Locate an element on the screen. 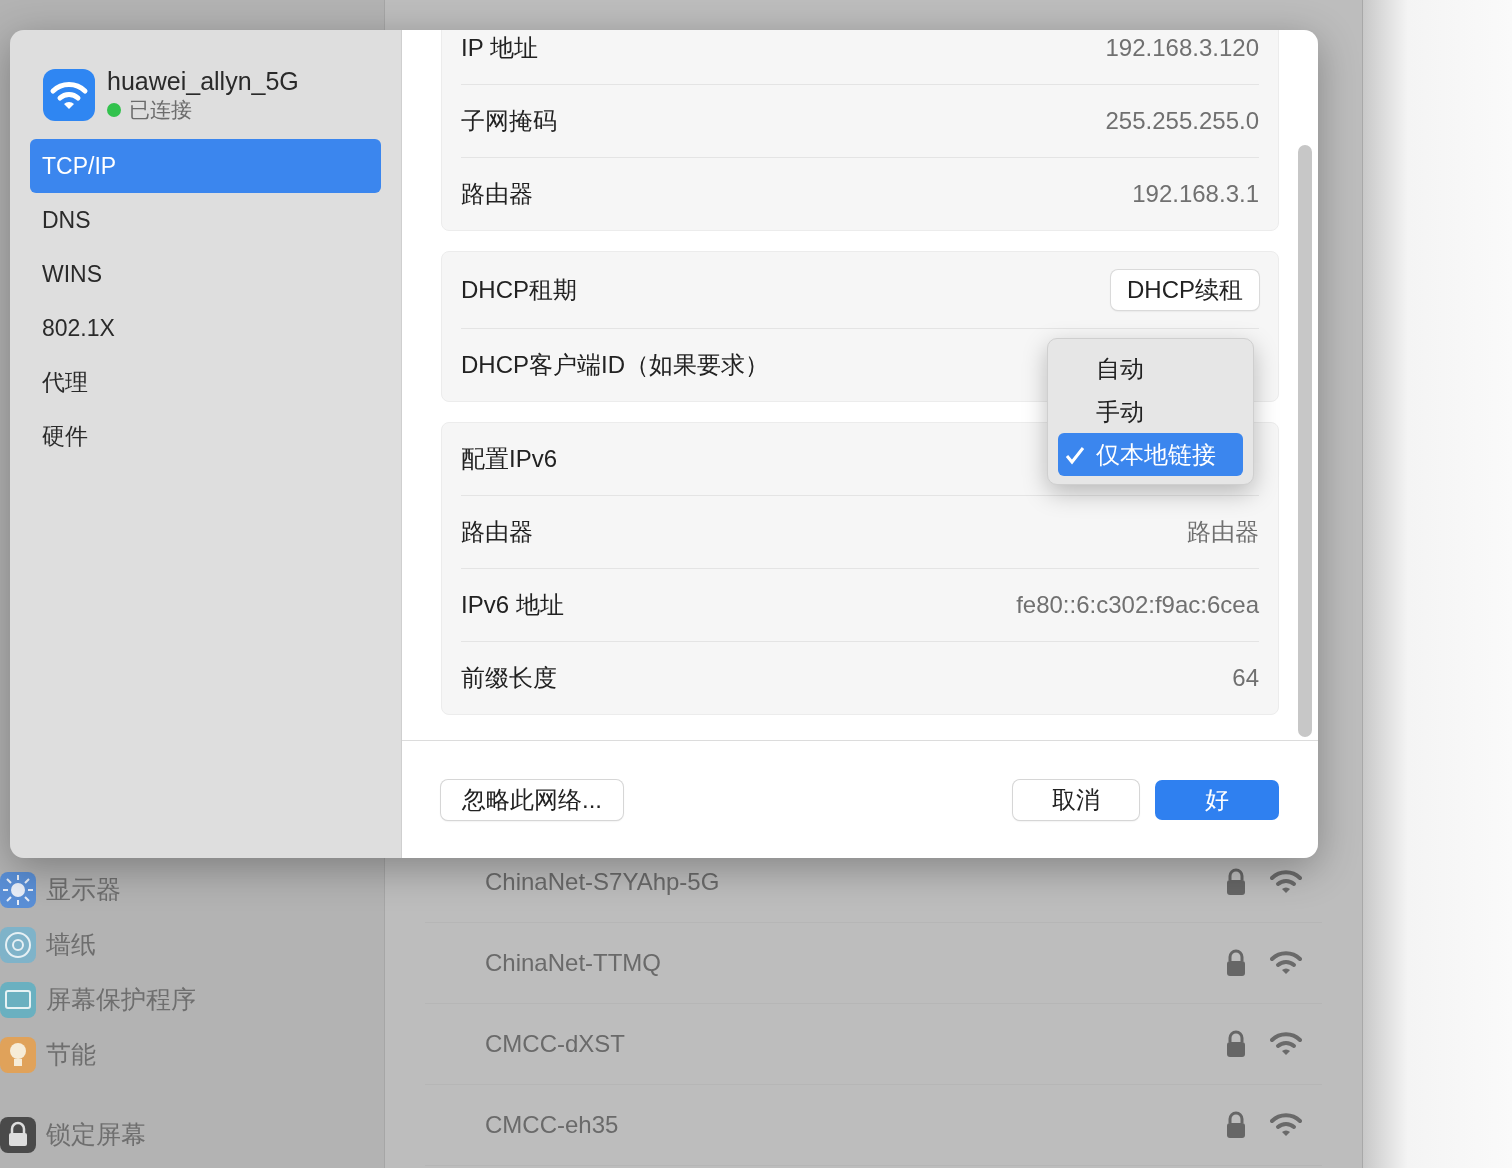 The height and width of the screenshot is (1168, 1512). sidebar-item: 锁定屏幕 is located at coordinates (96, 1134).